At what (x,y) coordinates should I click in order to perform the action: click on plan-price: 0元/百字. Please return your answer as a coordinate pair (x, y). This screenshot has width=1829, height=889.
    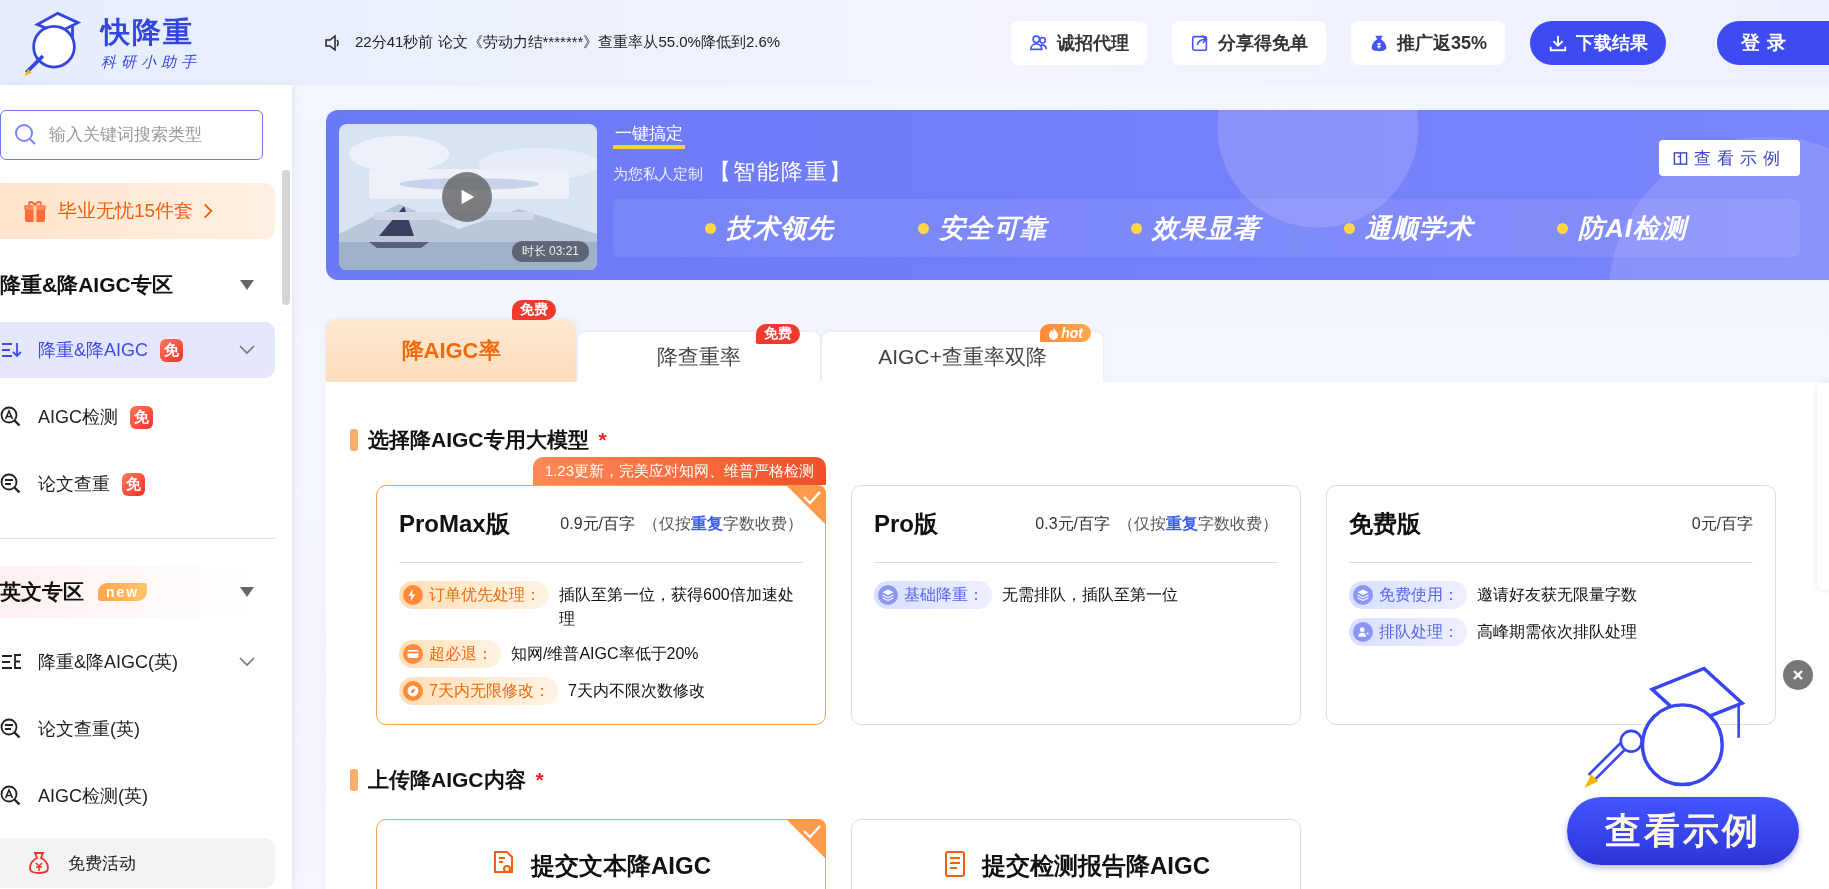
    Looking at the image, I should click on (1722, 523).